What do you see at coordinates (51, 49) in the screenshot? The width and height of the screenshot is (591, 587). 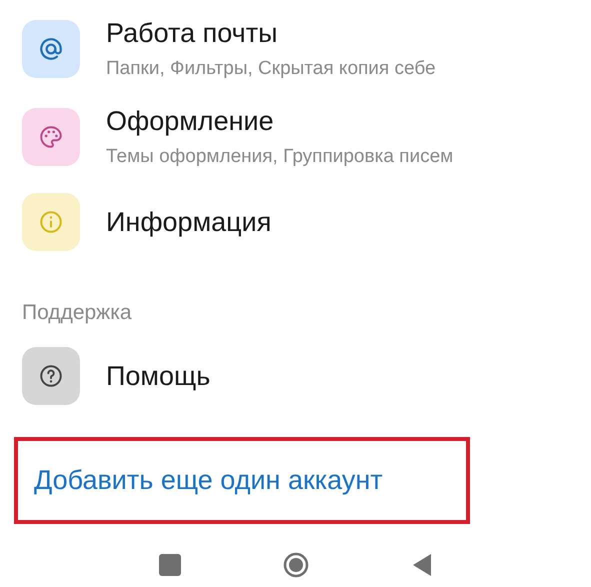 I see `at-sign-icon` at bounding box center [51, 49].